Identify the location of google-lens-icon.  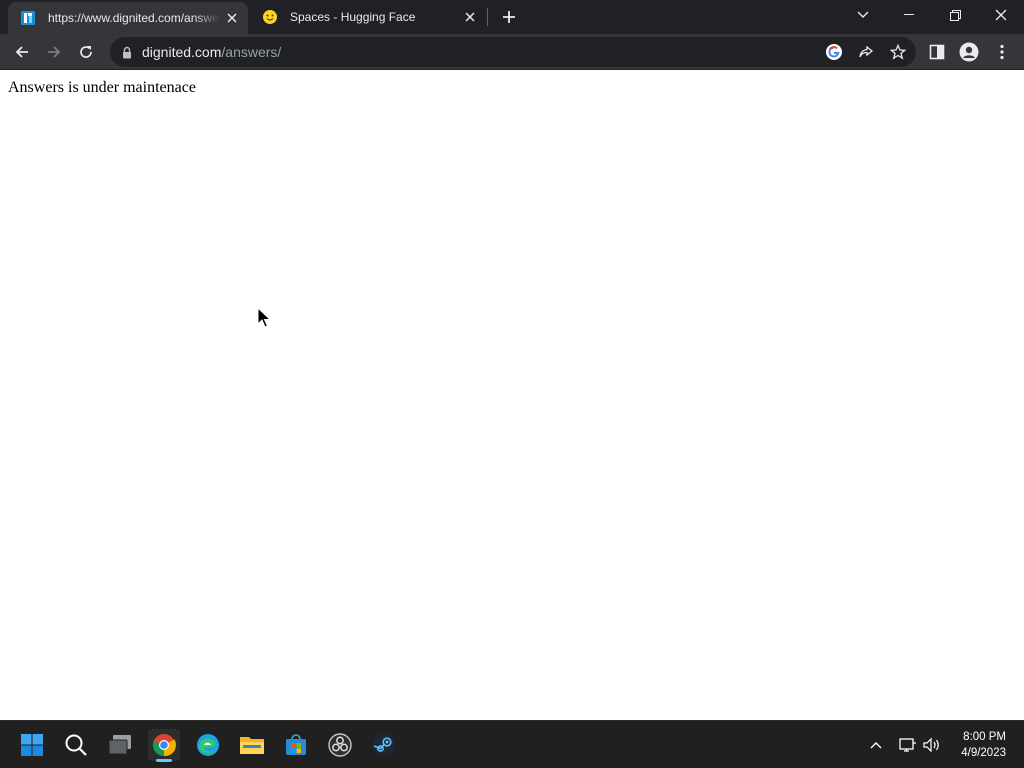
(834, 52).